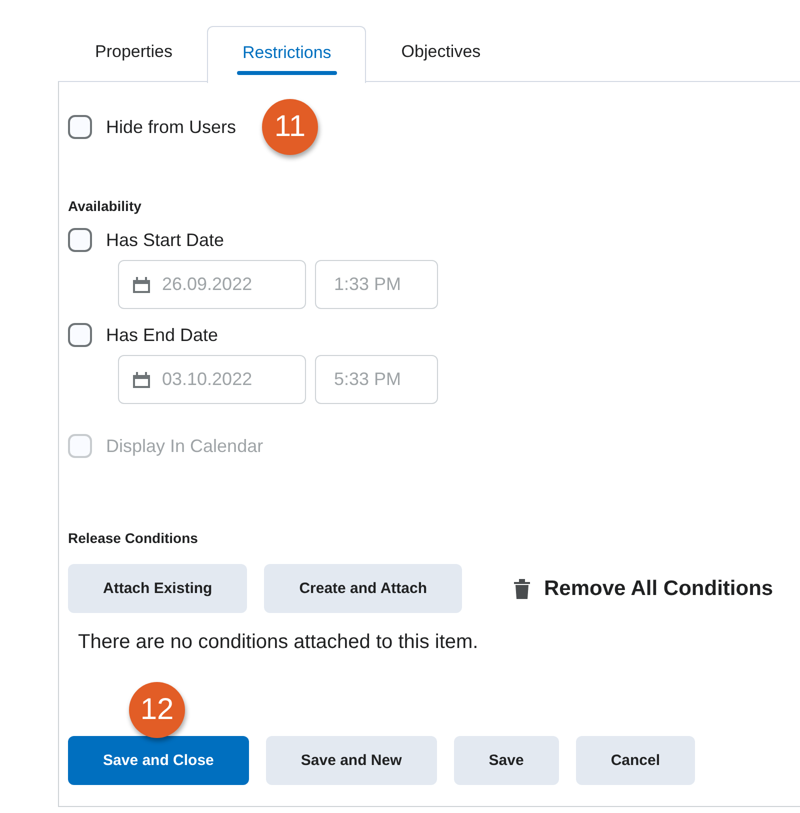 Image resolution: width=800 pixels, height=813 pixels. What do you see at coordinates (158, 588) in the screenshot?
I see `condition-button: Attach Existing` at bounding box center [158, 588].